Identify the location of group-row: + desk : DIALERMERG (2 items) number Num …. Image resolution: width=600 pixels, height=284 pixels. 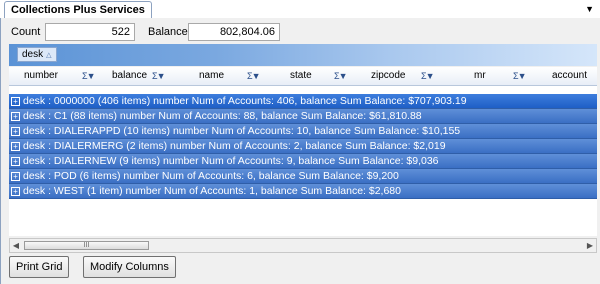
(303, 146).